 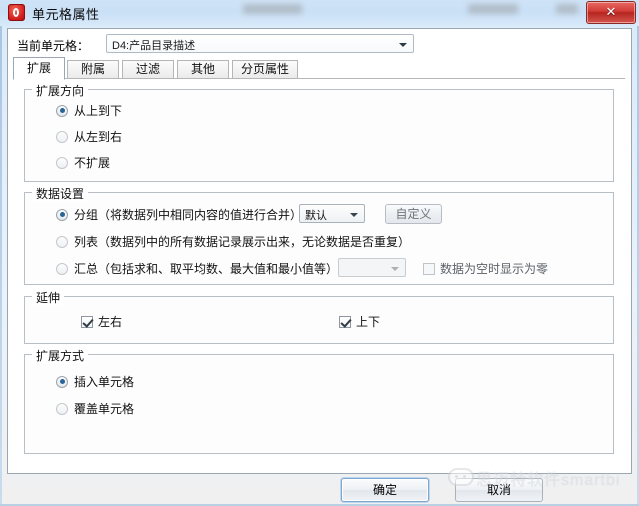 What do you see at coordinates (110, 322) in the screenshot?
I see `checkbox-horizontal-label: 左右` at bounding box center [110, 322].